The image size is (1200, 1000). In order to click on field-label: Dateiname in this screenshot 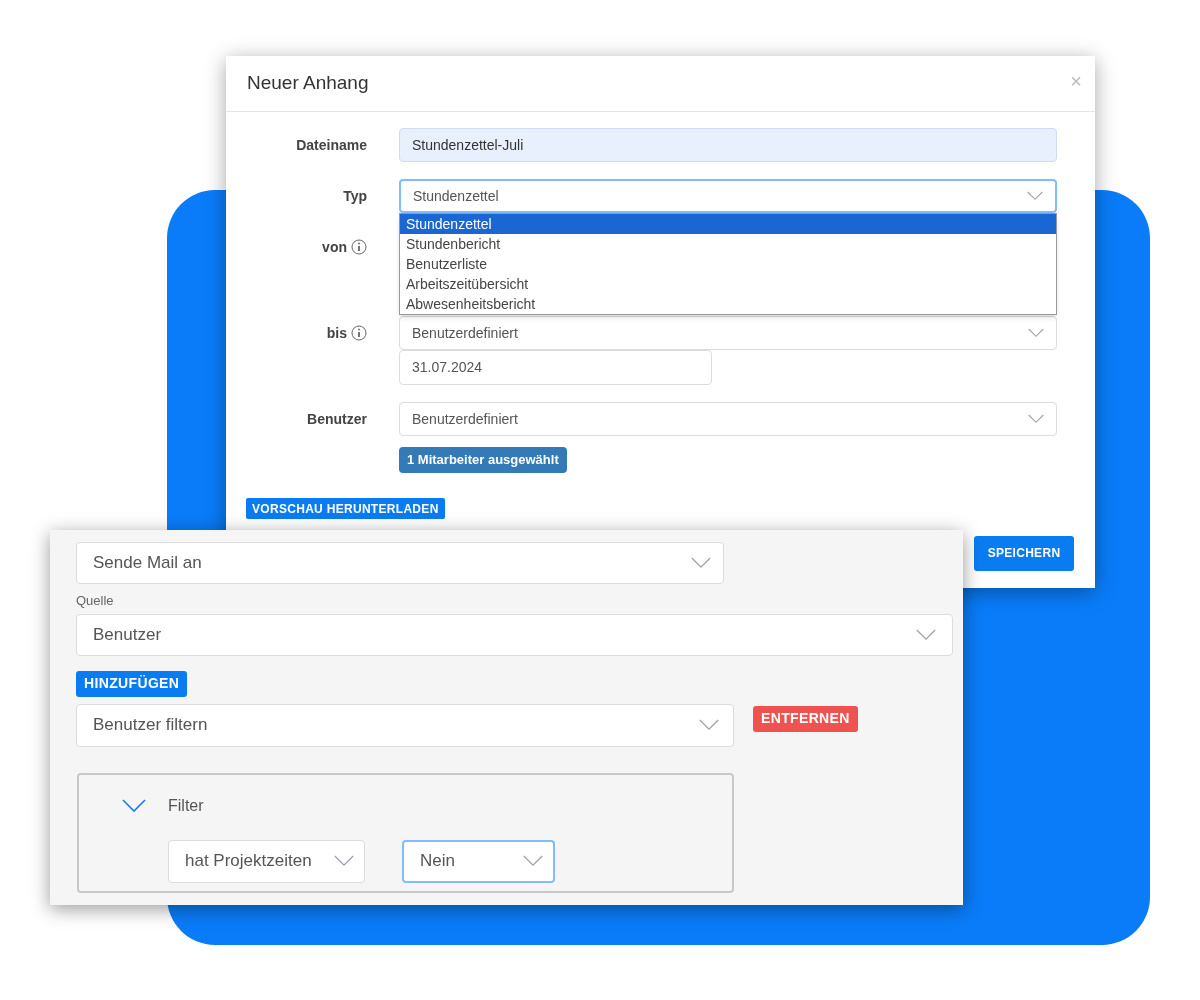, I will do `click(331, 145)`.